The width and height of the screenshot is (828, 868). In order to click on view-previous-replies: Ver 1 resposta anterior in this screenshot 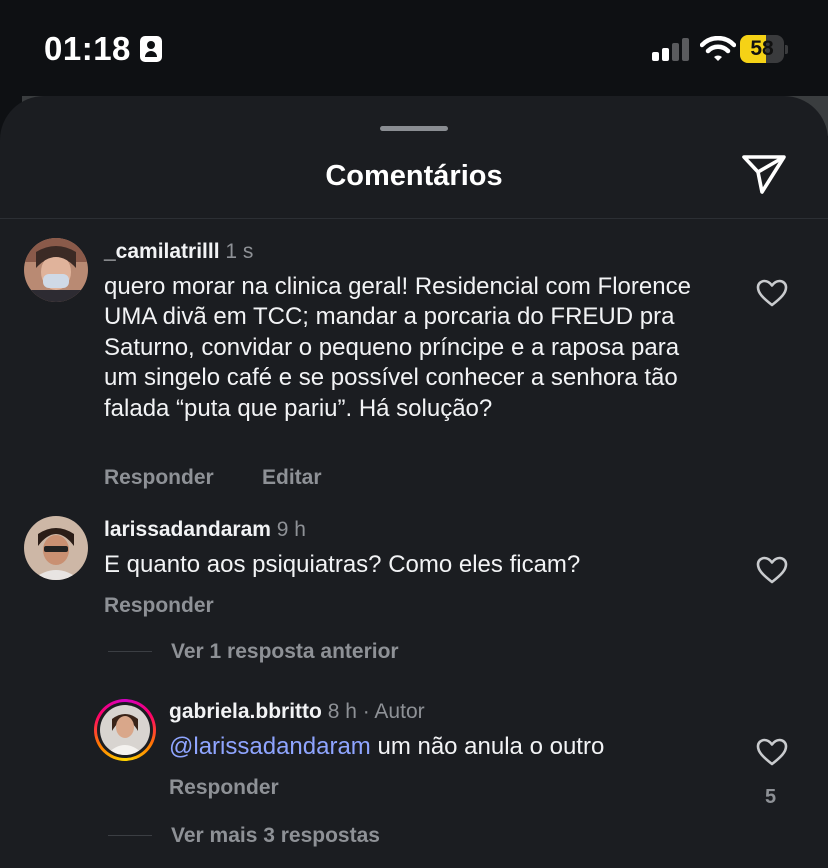, I will do `click(285, 652)`.